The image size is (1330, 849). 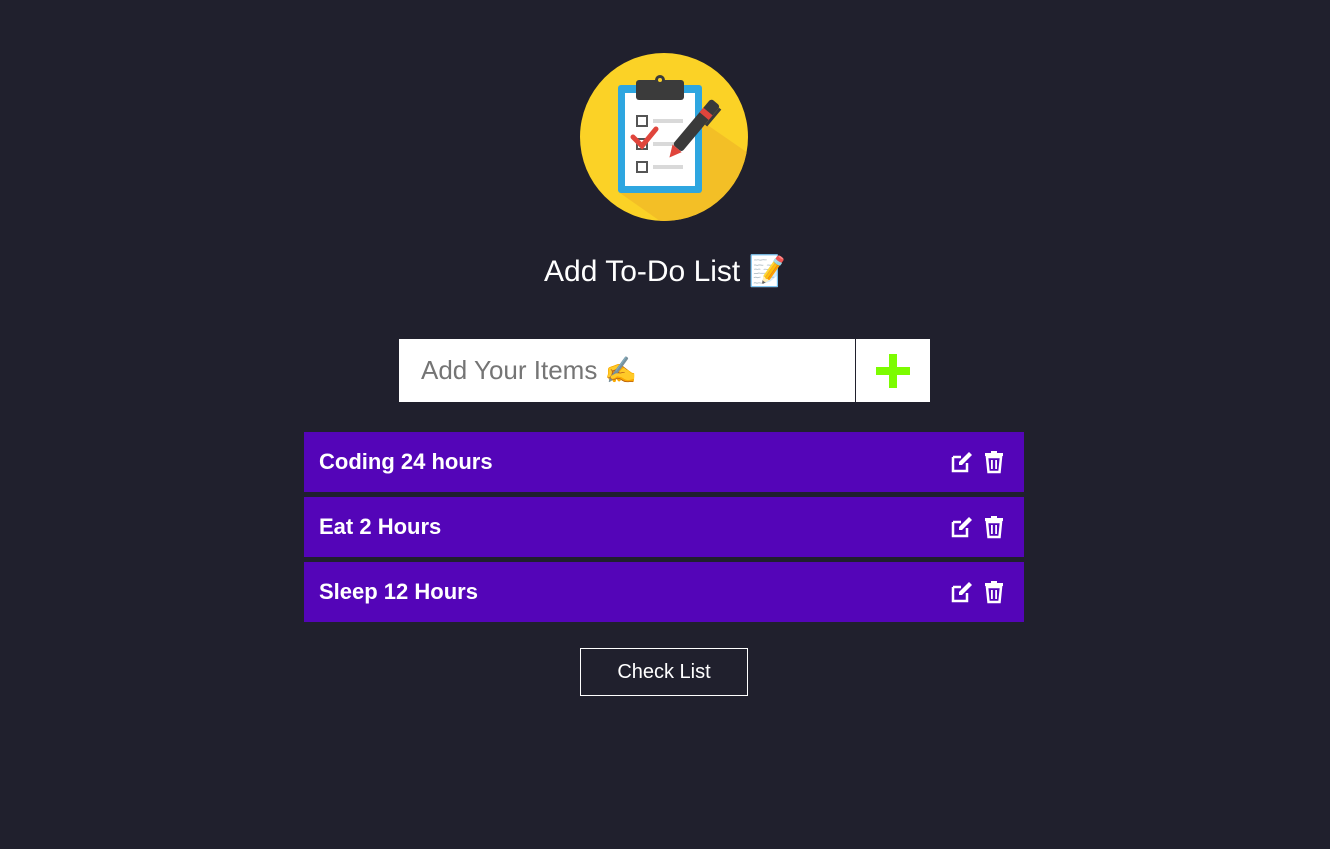 I want to click on todo-item-label: Sleep 12 Hours, so click(x=398, y=591).